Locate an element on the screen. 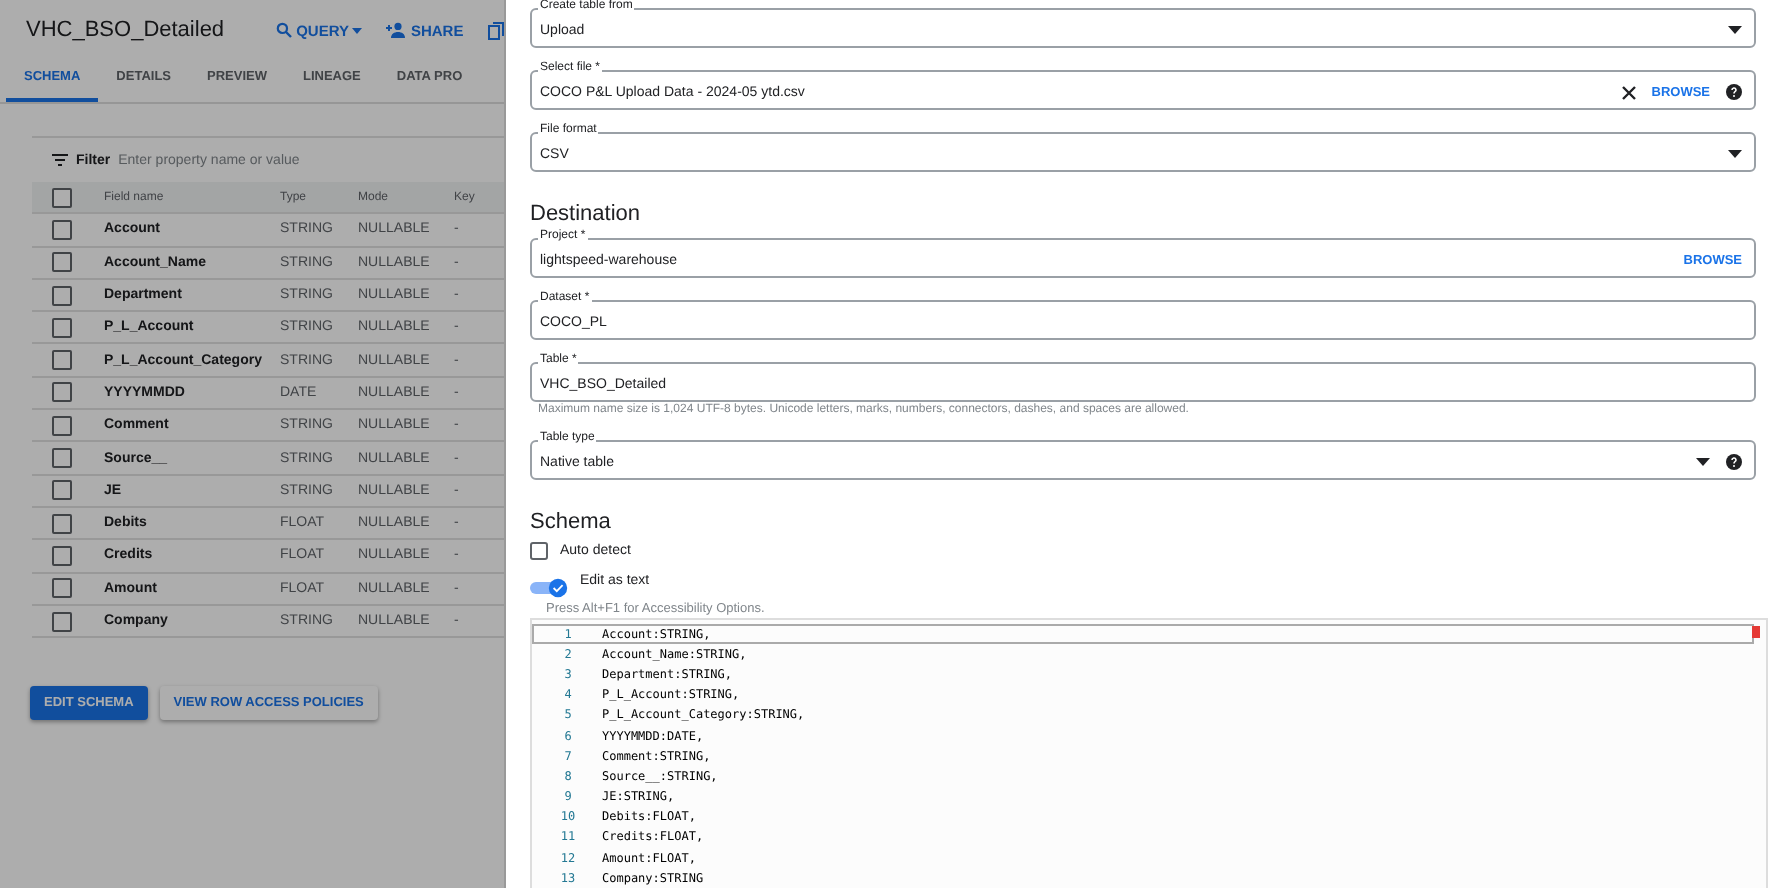  section-heading: Destination is located at coordinates (586, 214).